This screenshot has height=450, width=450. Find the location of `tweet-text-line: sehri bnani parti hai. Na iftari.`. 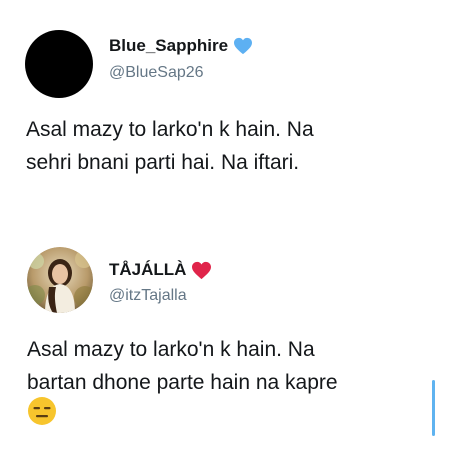

tweet-text-line: sehri bnani parti hai. Na iftari. is located at coordinates (163, 162).